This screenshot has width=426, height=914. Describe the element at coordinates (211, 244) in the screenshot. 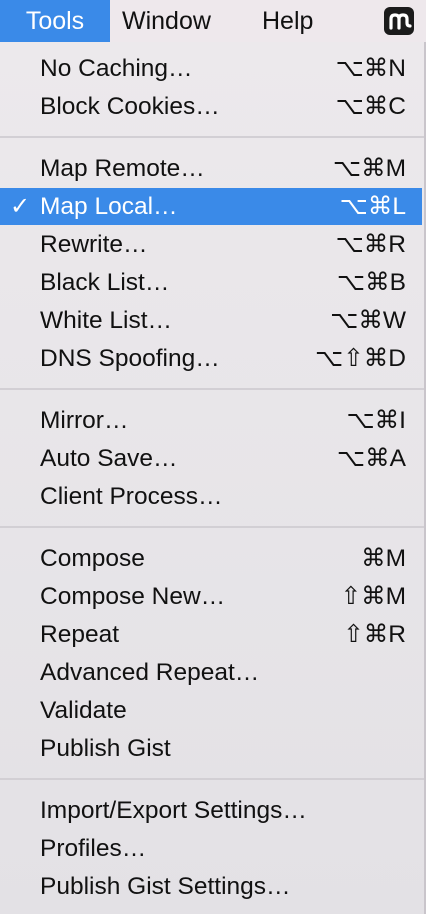

I see `menu-item-rewrite: Rewrite… ⌥⌘R` at that location.